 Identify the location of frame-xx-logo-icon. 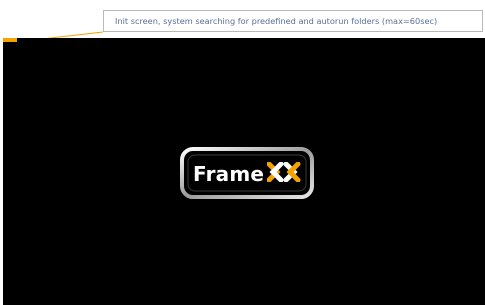
(283, 174).